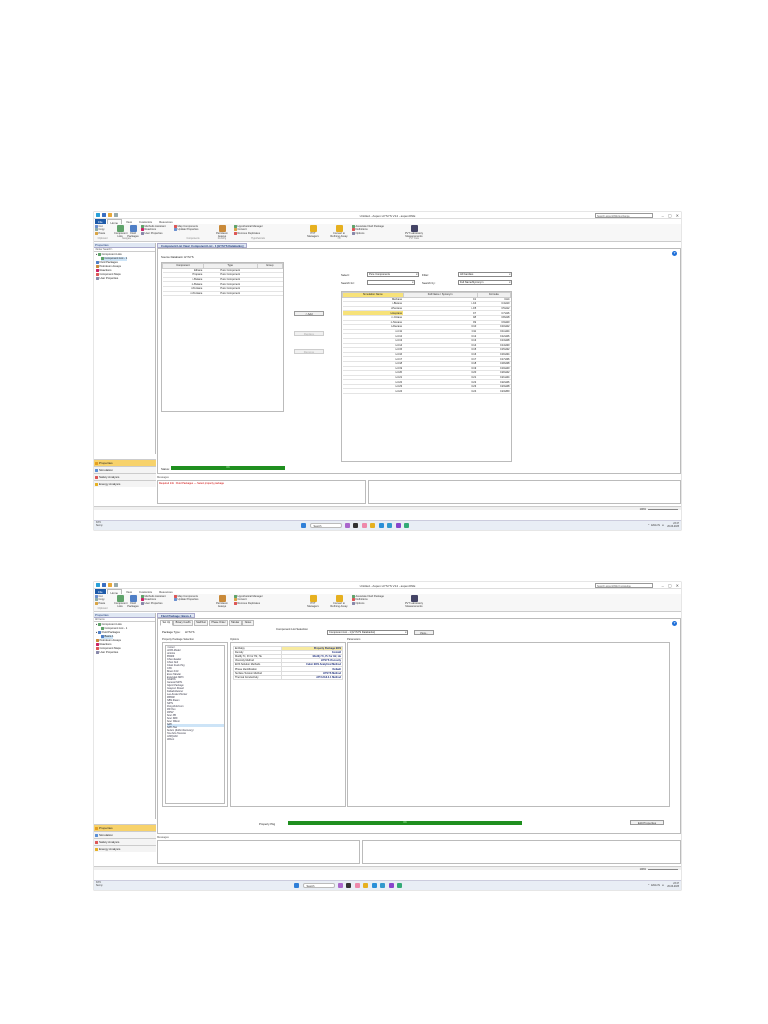 This screenshot has height=1024, width=768. Describe the element at coordinates (222, 603) in the screenshot. I see `petroleum-assays-button: Petroleum Assays` at that location.